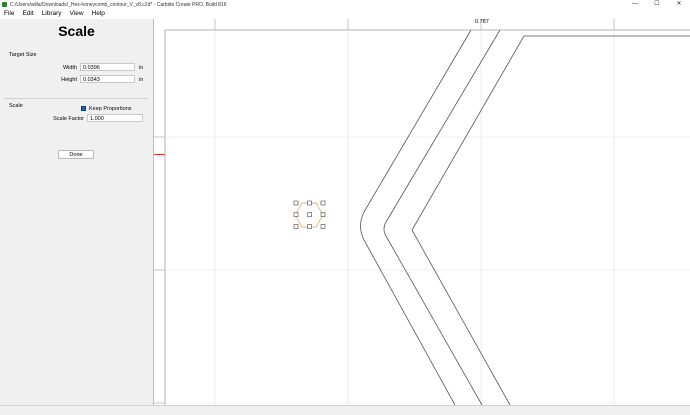 Image resolution: width=690 pixels, height=415 pixels. Describe the element at coordinates (416, 217) in the screenshot. I see `outer-contour` at that location.